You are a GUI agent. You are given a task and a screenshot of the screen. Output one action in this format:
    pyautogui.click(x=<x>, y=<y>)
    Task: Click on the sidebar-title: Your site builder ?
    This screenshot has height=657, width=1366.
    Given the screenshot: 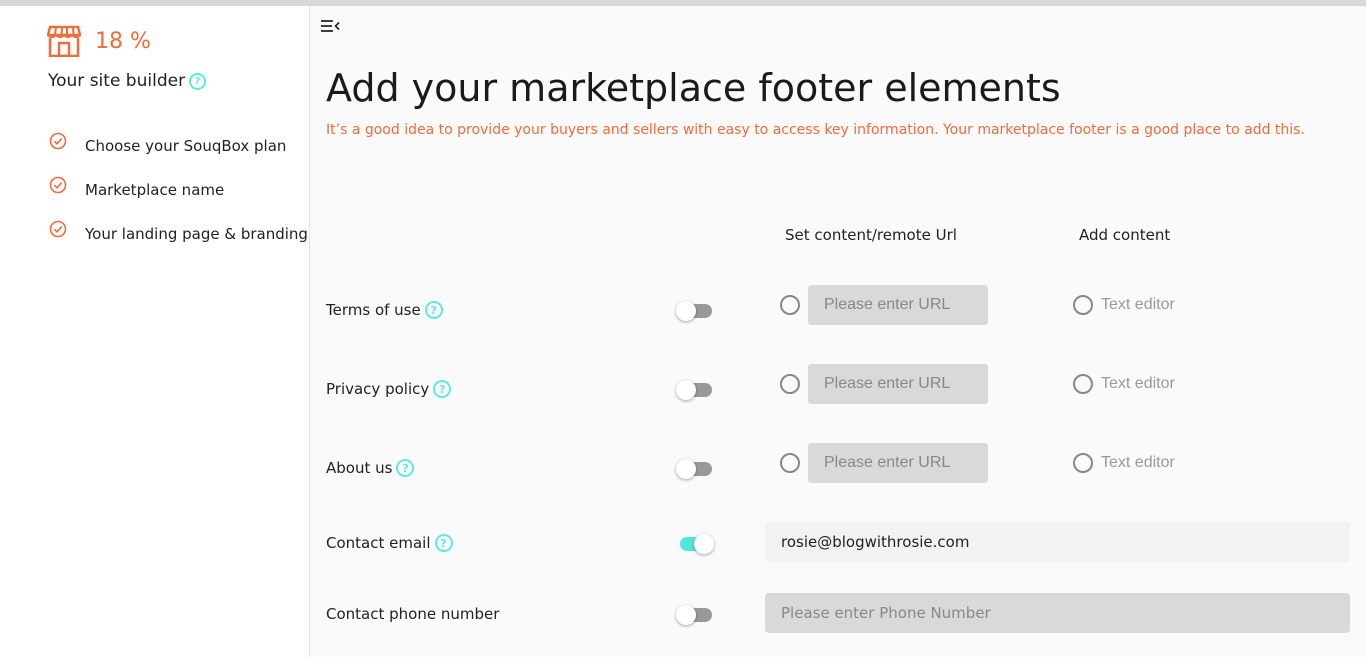 What is the action you would take?
    pyautogui.click(x=127, y=81)
    